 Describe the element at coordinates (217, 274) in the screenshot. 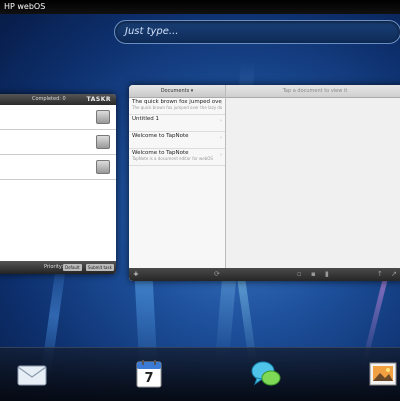

I see `sync-icon: ⟳` at that location.